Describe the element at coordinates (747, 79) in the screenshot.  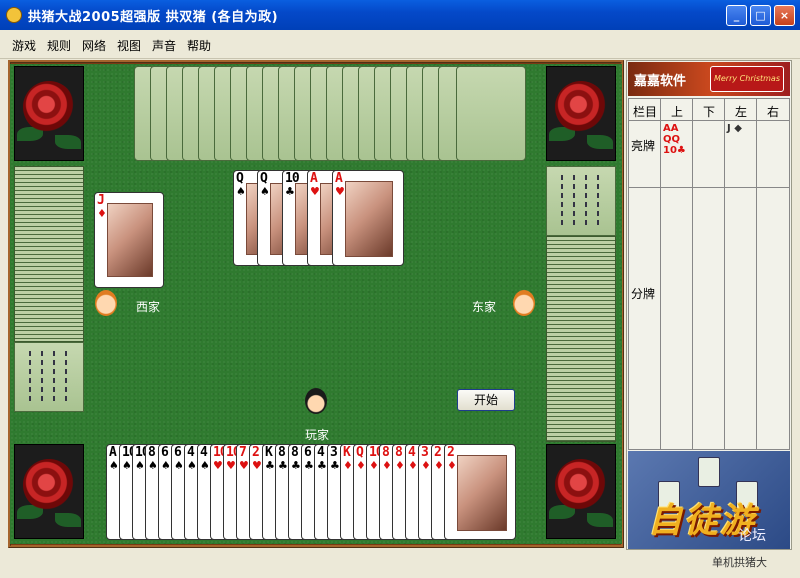
I see `xmas-badge: Merry Christmas` at that location.